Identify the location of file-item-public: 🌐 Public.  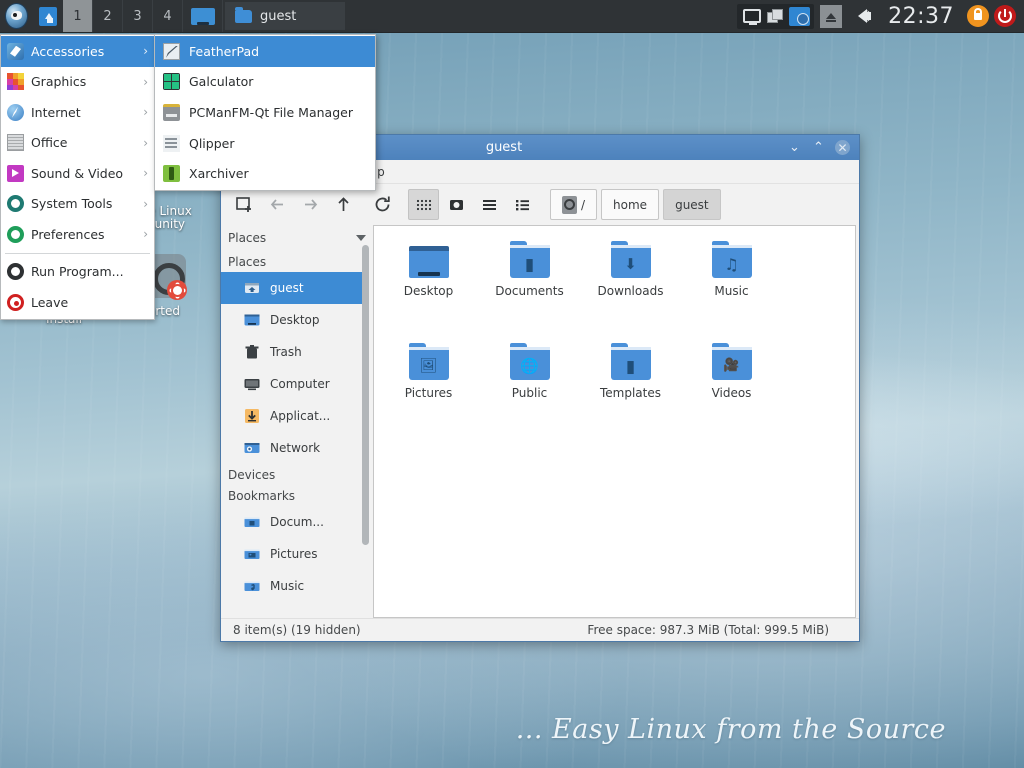
(529, 376).